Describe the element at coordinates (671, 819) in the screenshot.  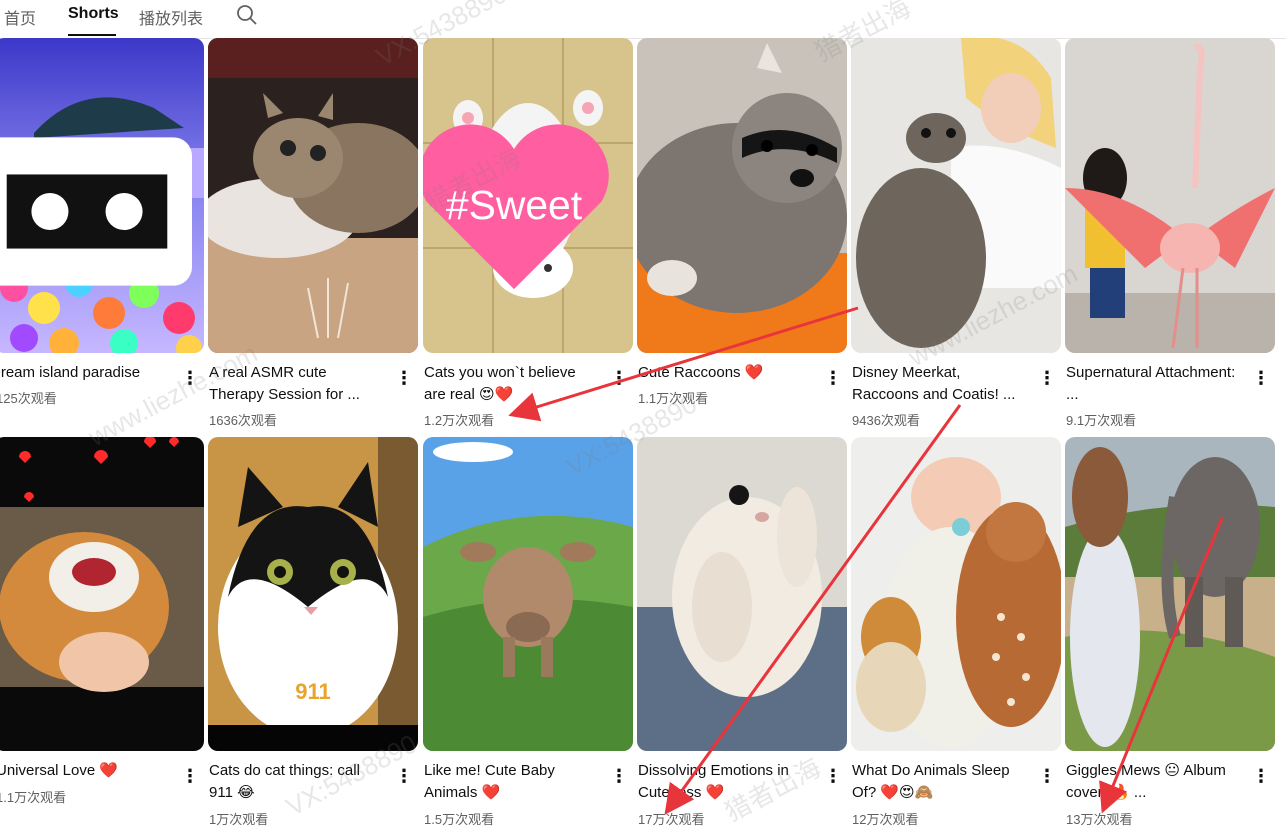
I see `view-count: 17万次观看` at that location.